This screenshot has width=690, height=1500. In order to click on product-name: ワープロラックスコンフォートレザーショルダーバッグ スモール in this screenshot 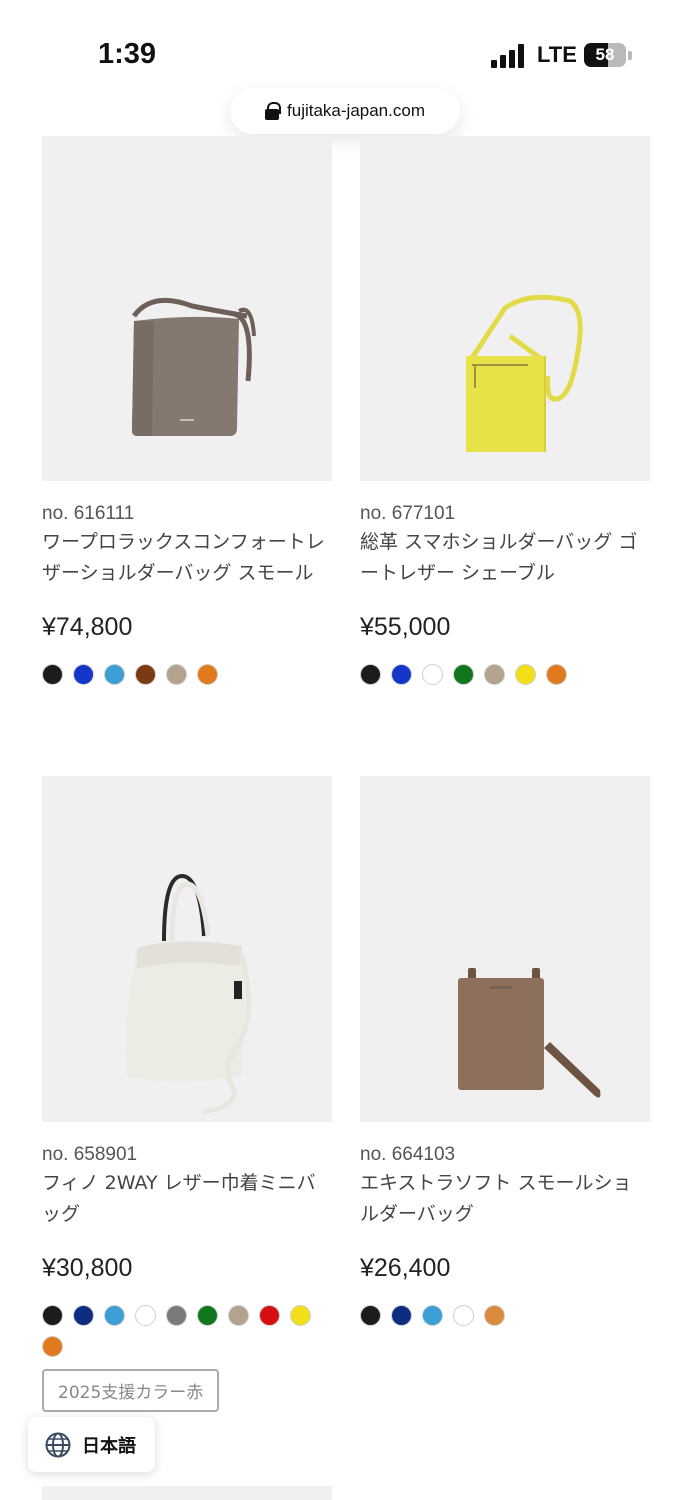, I will do `click(187, 558)`.